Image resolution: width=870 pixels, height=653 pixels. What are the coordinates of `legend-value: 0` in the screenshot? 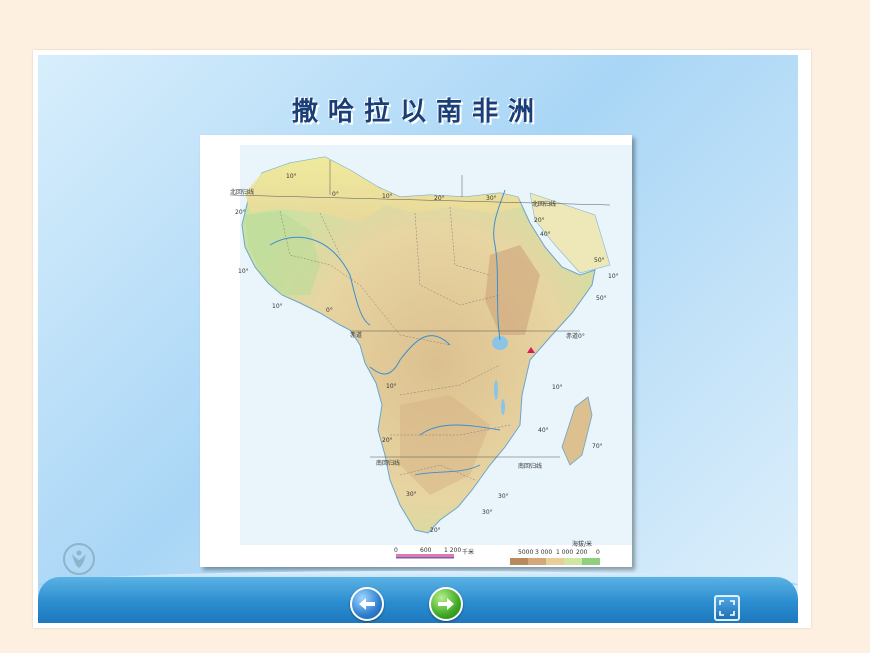 It's located at (598, 552).